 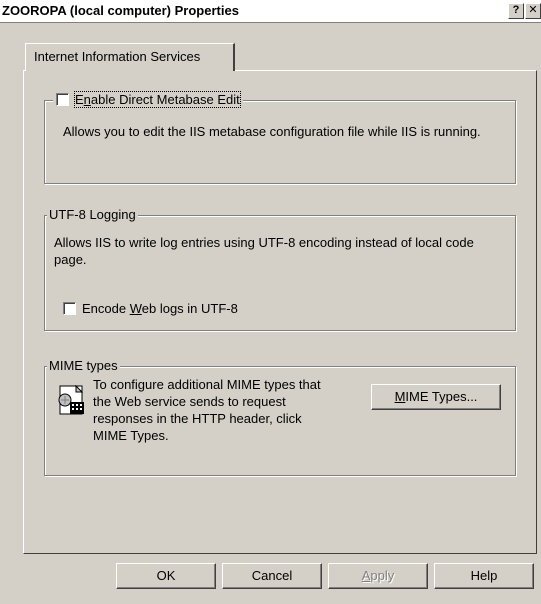 I want to click on label-part: able Direct Metabase Edit, so click(x=165, y=100).